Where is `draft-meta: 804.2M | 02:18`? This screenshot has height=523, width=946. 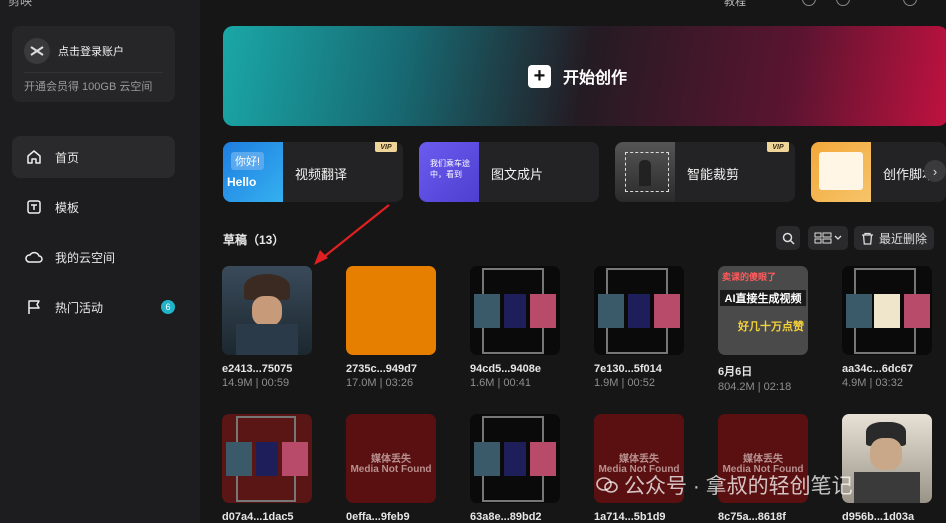
draft-meta: 804.2M | 02:18 is located at coordinates (755, 387).